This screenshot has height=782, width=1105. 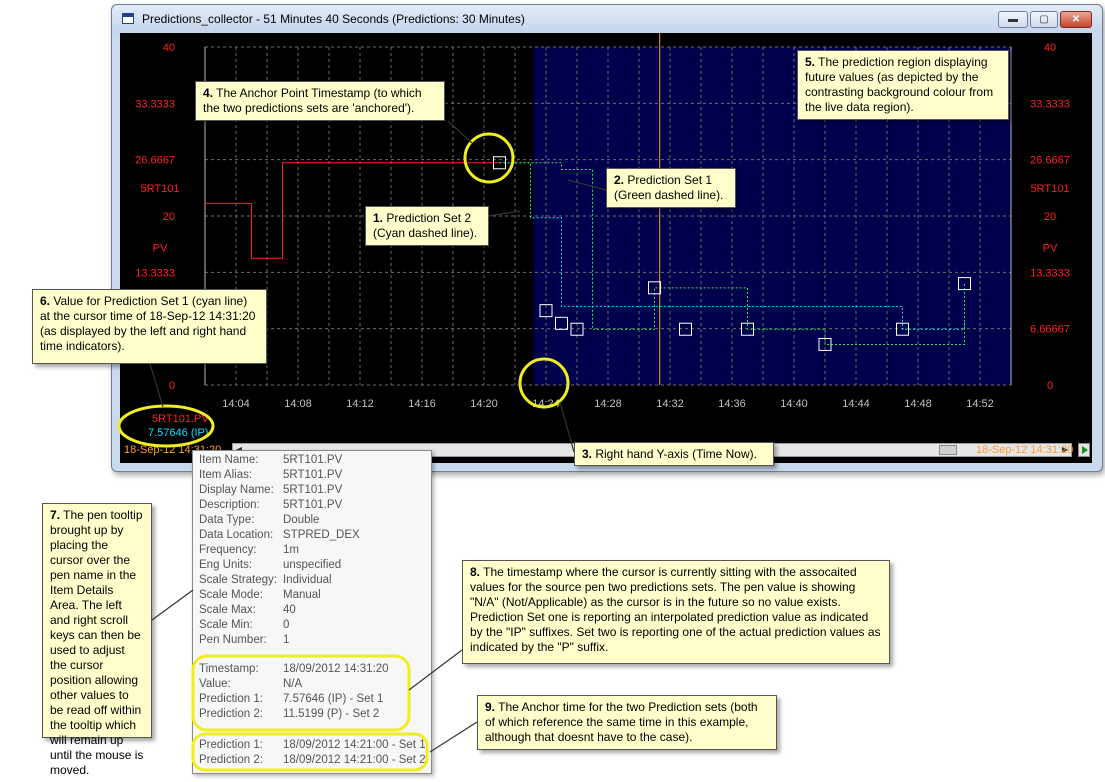 What do you see at coordinates (227, 610) in the screenshot?
I see `tooltip-row-label: Scale Max:` at bounding box center [227, 610].